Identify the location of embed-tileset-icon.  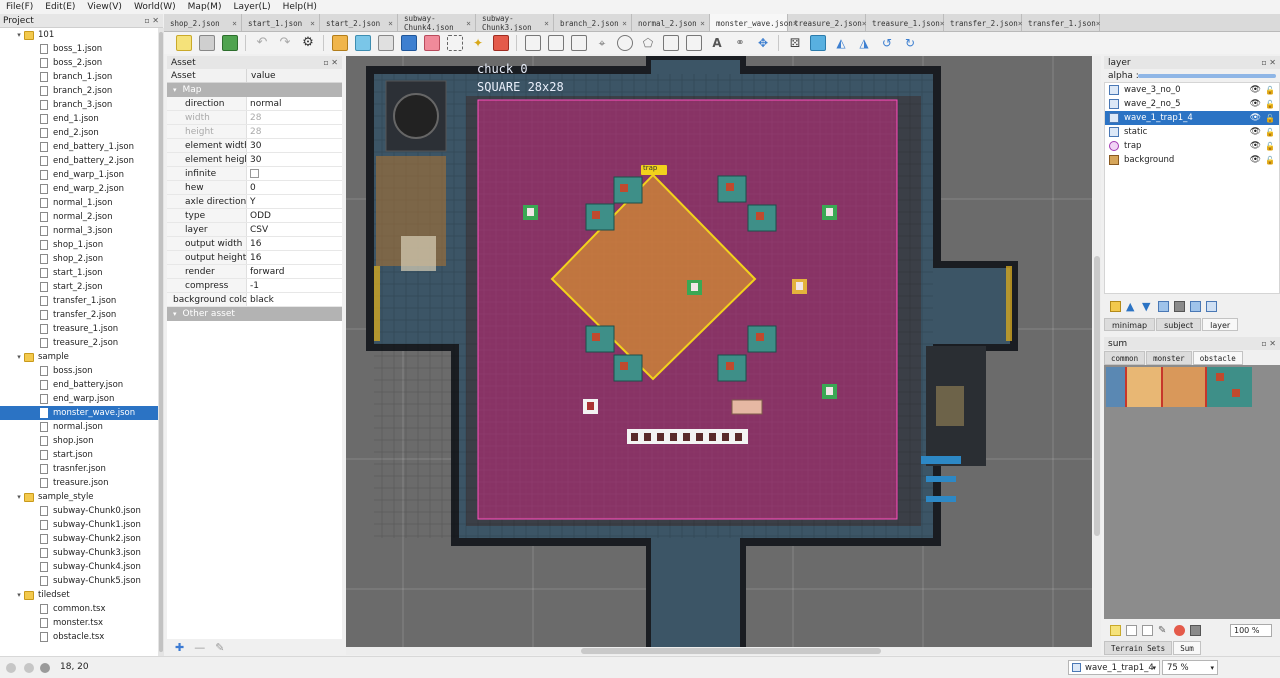
(1131, 630).